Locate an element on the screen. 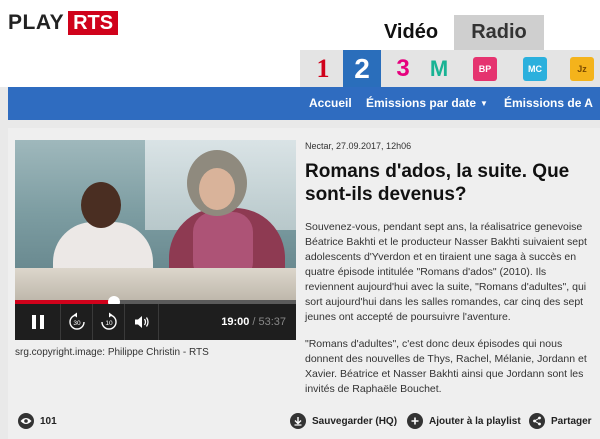 This screenshot has width=600, height=439. channel-label: 1 is located at coordinates (323, 68).